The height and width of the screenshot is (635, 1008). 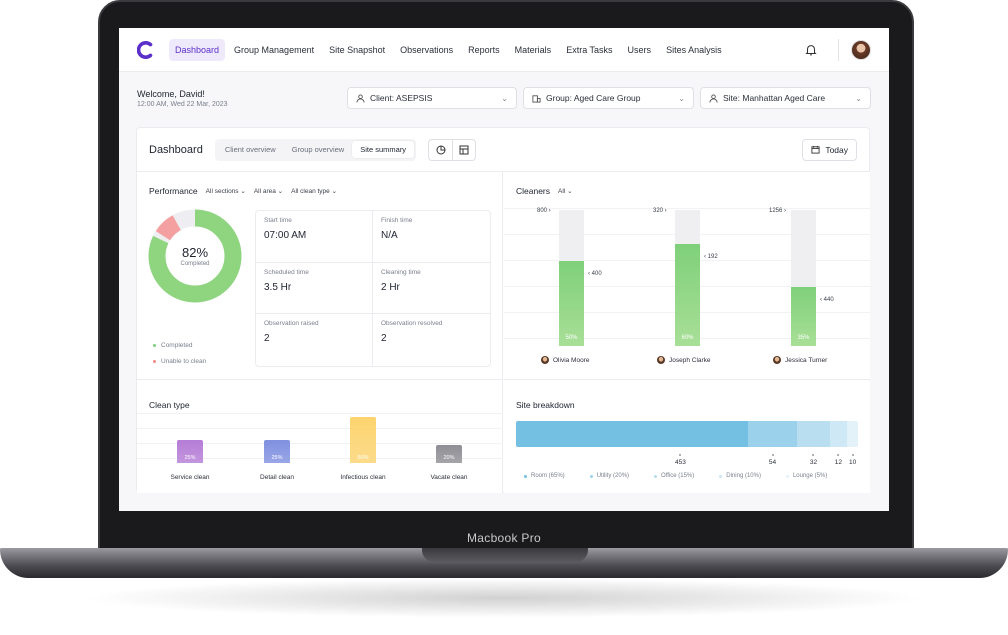 I want to click on chart-view-button, so click(x=440, y=150).